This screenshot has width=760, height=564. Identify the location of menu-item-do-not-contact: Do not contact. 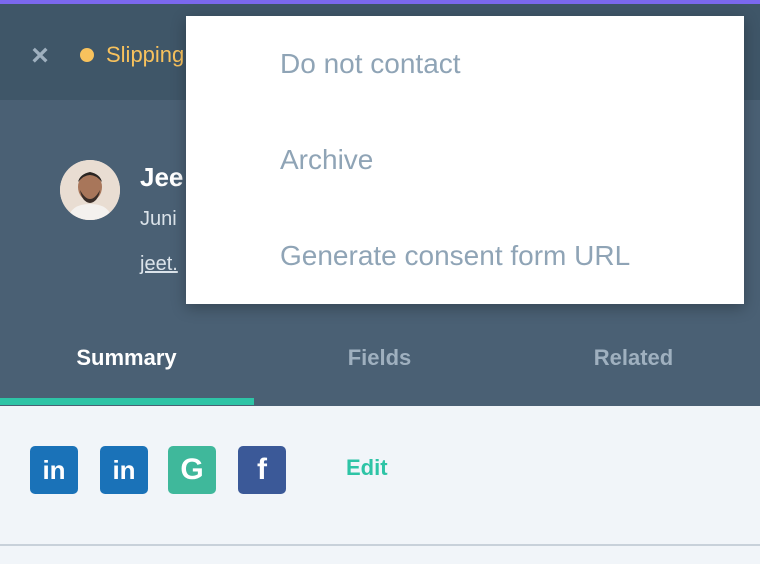
(370, 64).